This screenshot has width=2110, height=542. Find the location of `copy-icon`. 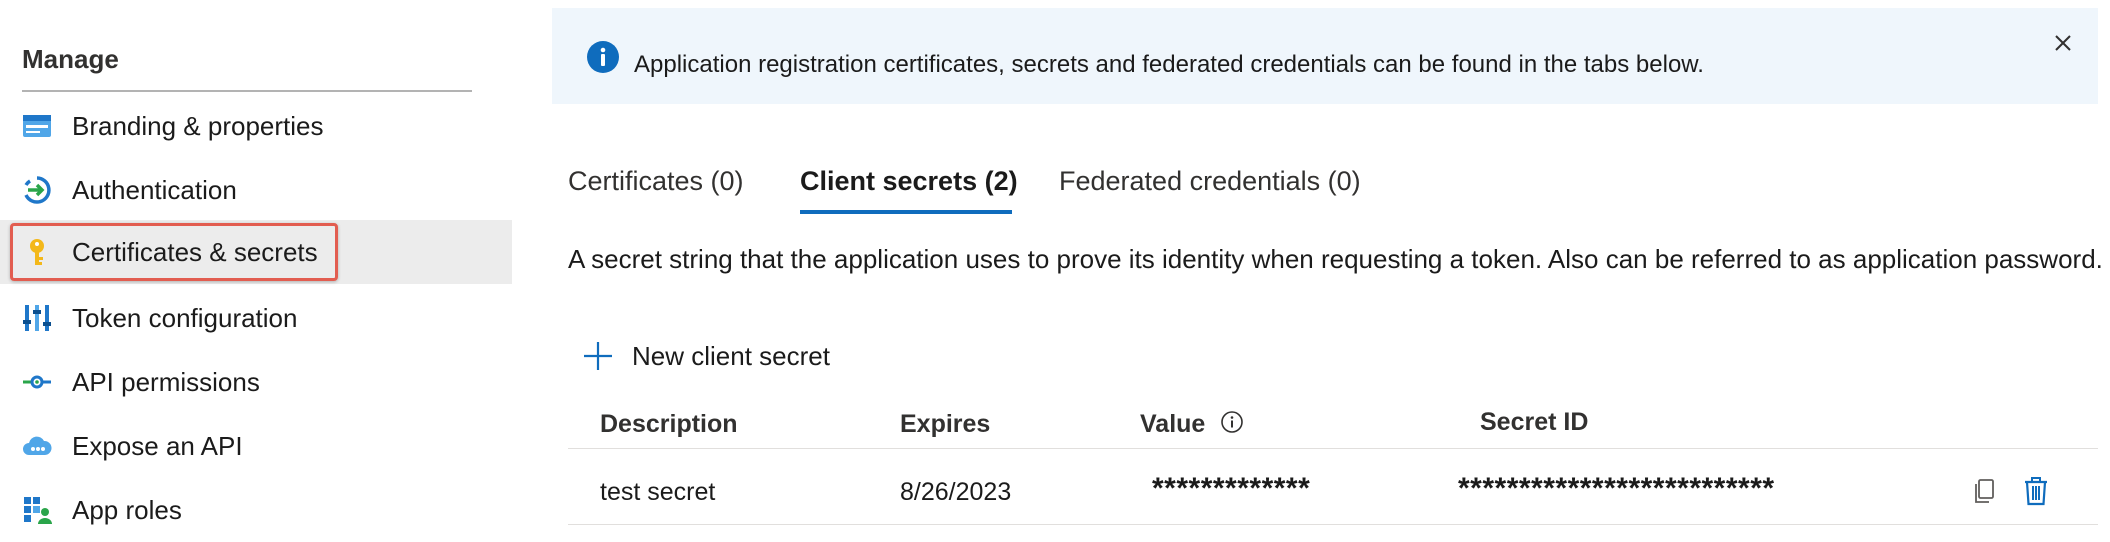

copy-icon is located at coordinates (1984, 491).